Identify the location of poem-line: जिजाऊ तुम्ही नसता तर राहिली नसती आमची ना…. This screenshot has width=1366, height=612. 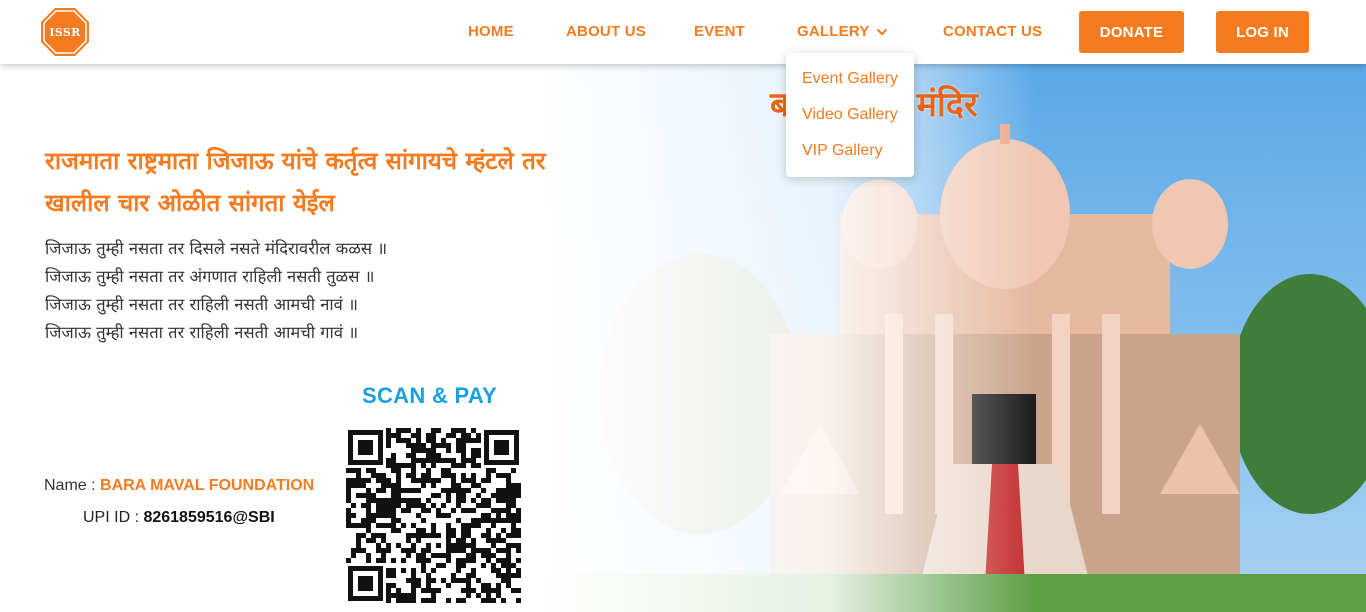
(201, 304).